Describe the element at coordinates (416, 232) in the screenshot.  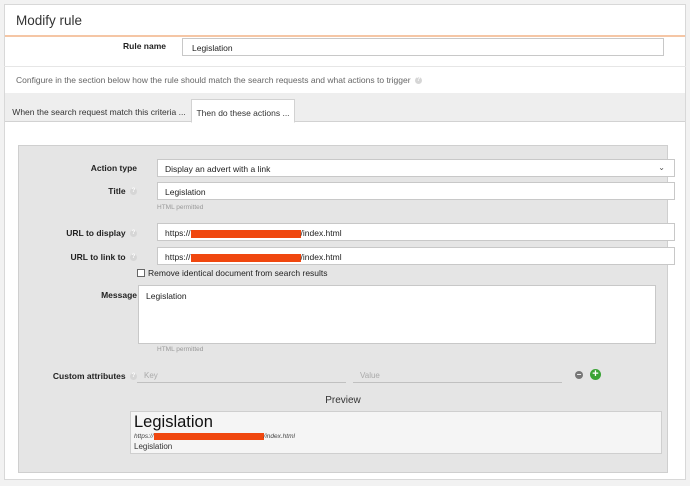
I see `url-display-input: https:// /index.html` at that location.